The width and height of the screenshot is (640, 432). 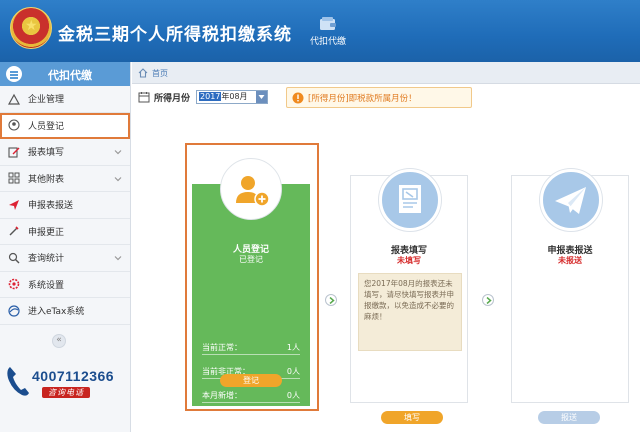 What do you see at coordinates (14, 311) in the screenshot?
I see `etax-icon` at bounding box center [14, 311].